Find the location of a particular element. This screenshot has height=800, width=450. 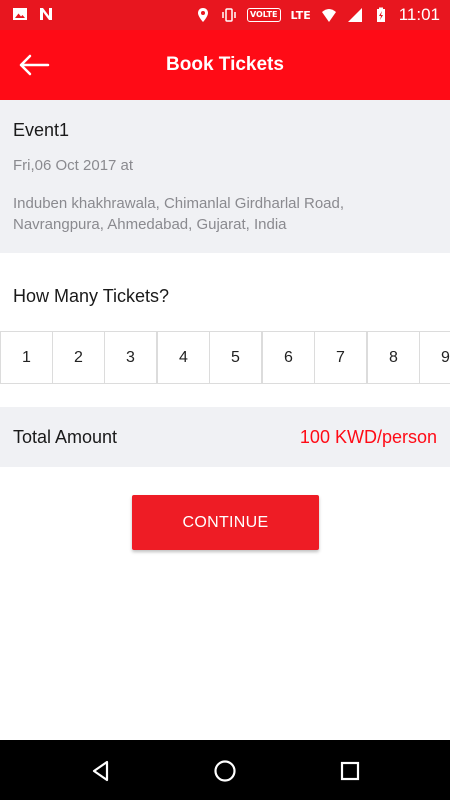

status-bar: VOLTE LTE 11:01 is located at coordinates (225, 15).